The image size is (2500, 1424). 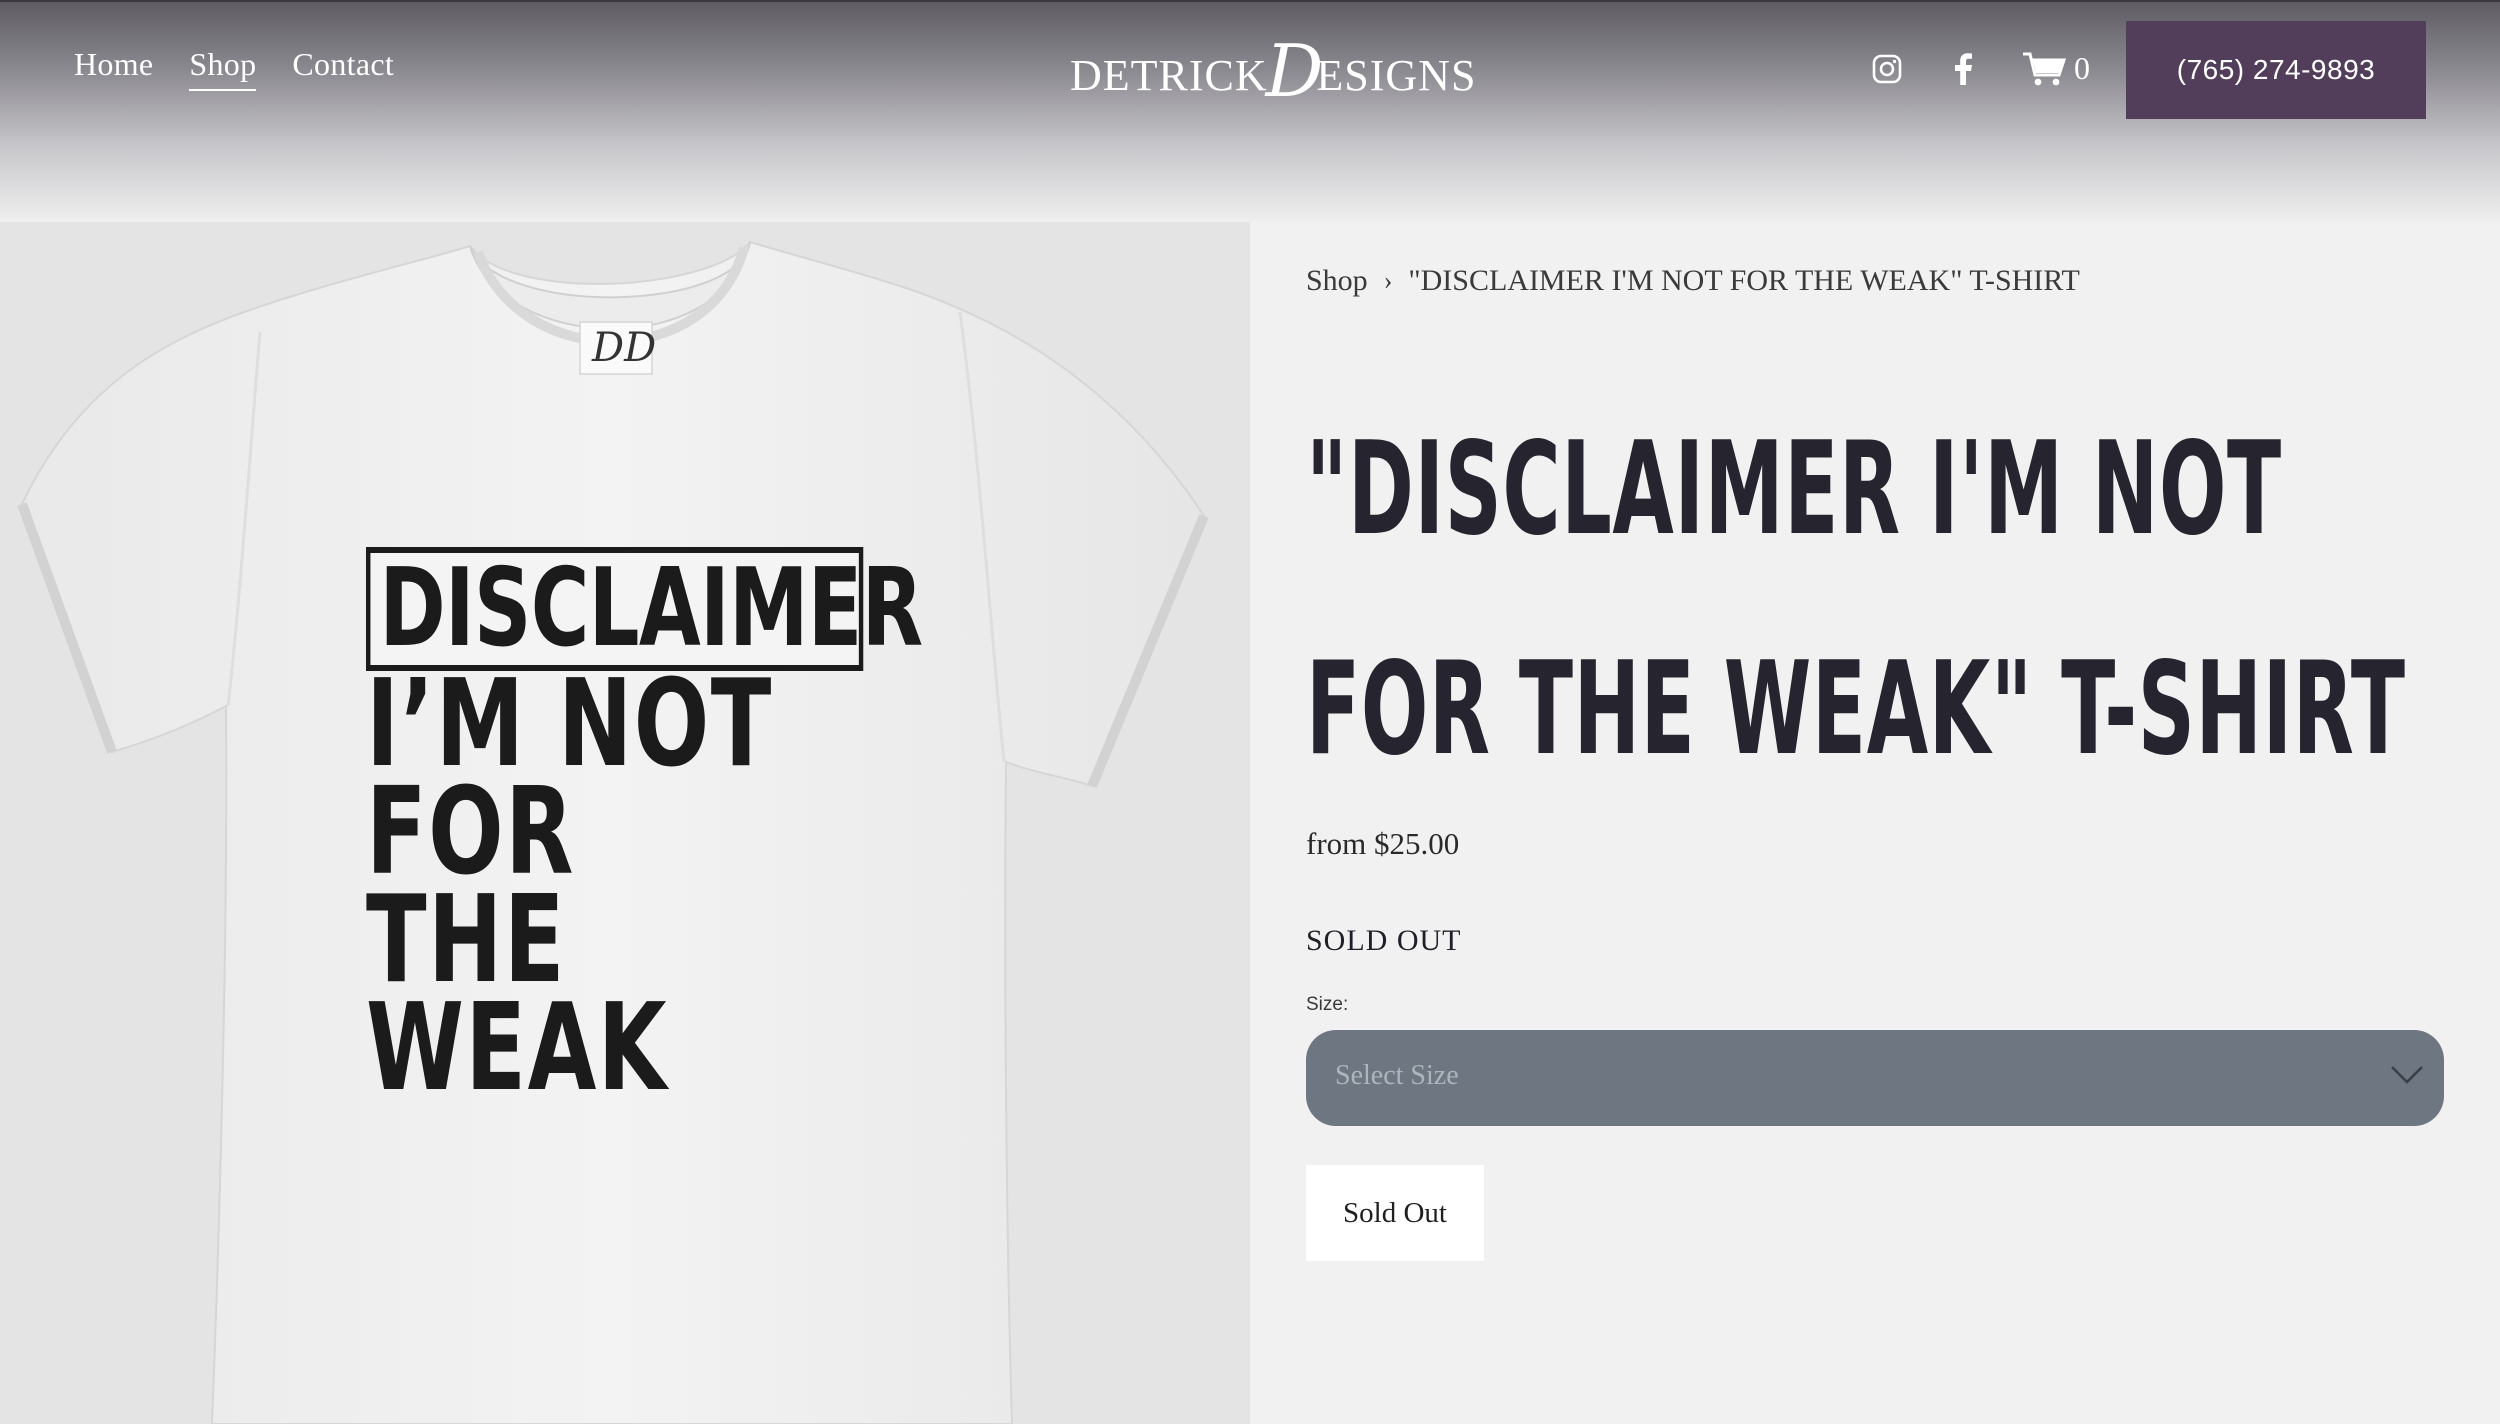 What do you see at coordinates (1383, 843) in the screenshot?
I see `product-price: from $25.00` at bounding box center [1383, 843].